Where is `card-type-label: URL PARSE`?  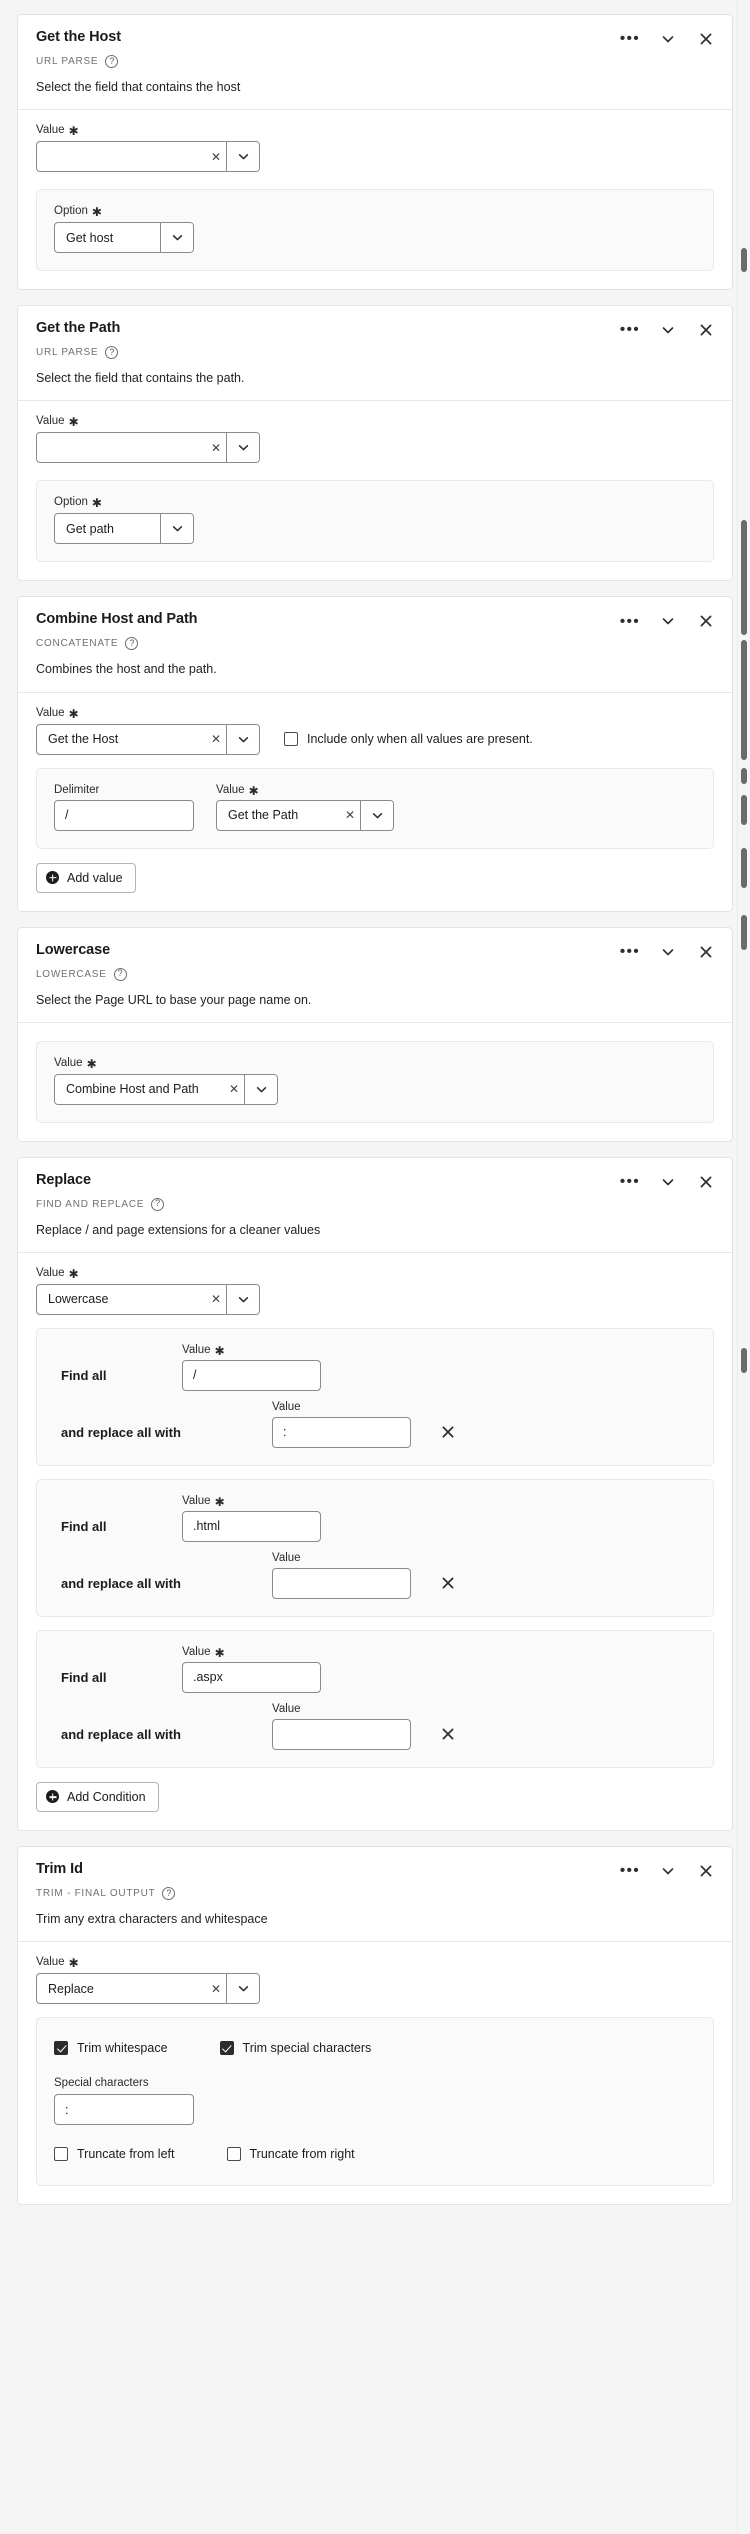 card-type-label: URL PARSE is located at coordinates (67, 61).